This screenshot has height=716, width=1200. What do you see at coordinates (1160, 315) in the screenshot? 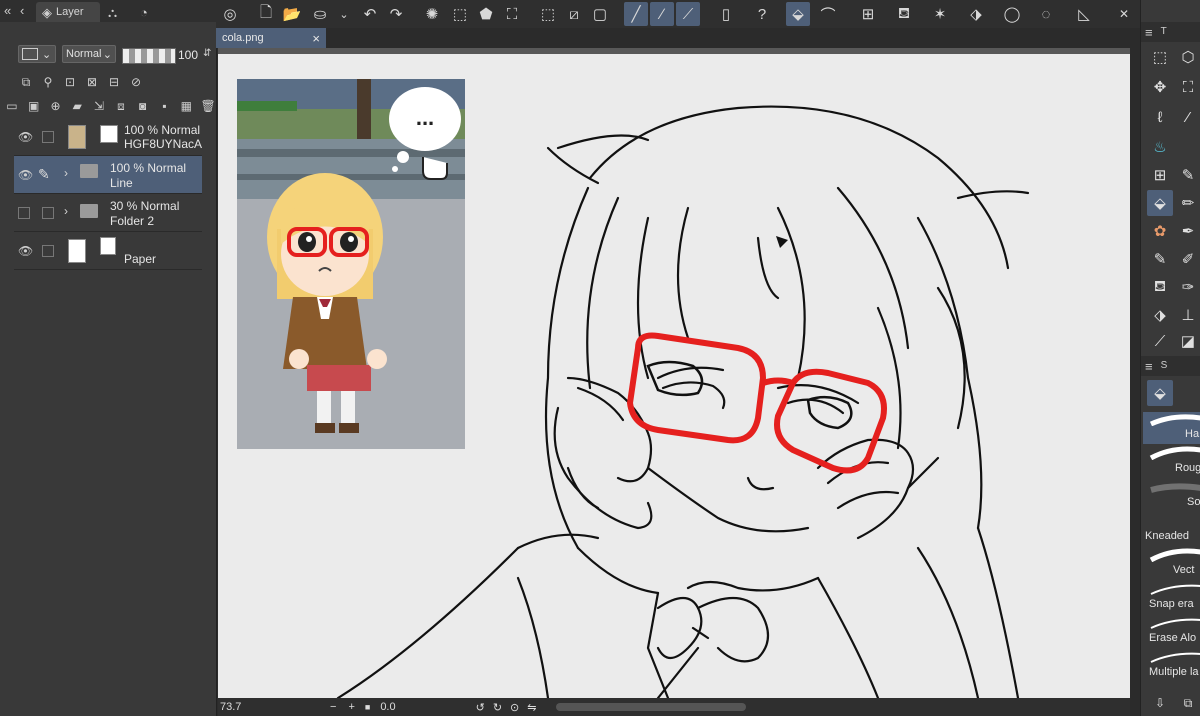
I see `figure-tool-icon: ⬗` at bounding box center [1160, 315].